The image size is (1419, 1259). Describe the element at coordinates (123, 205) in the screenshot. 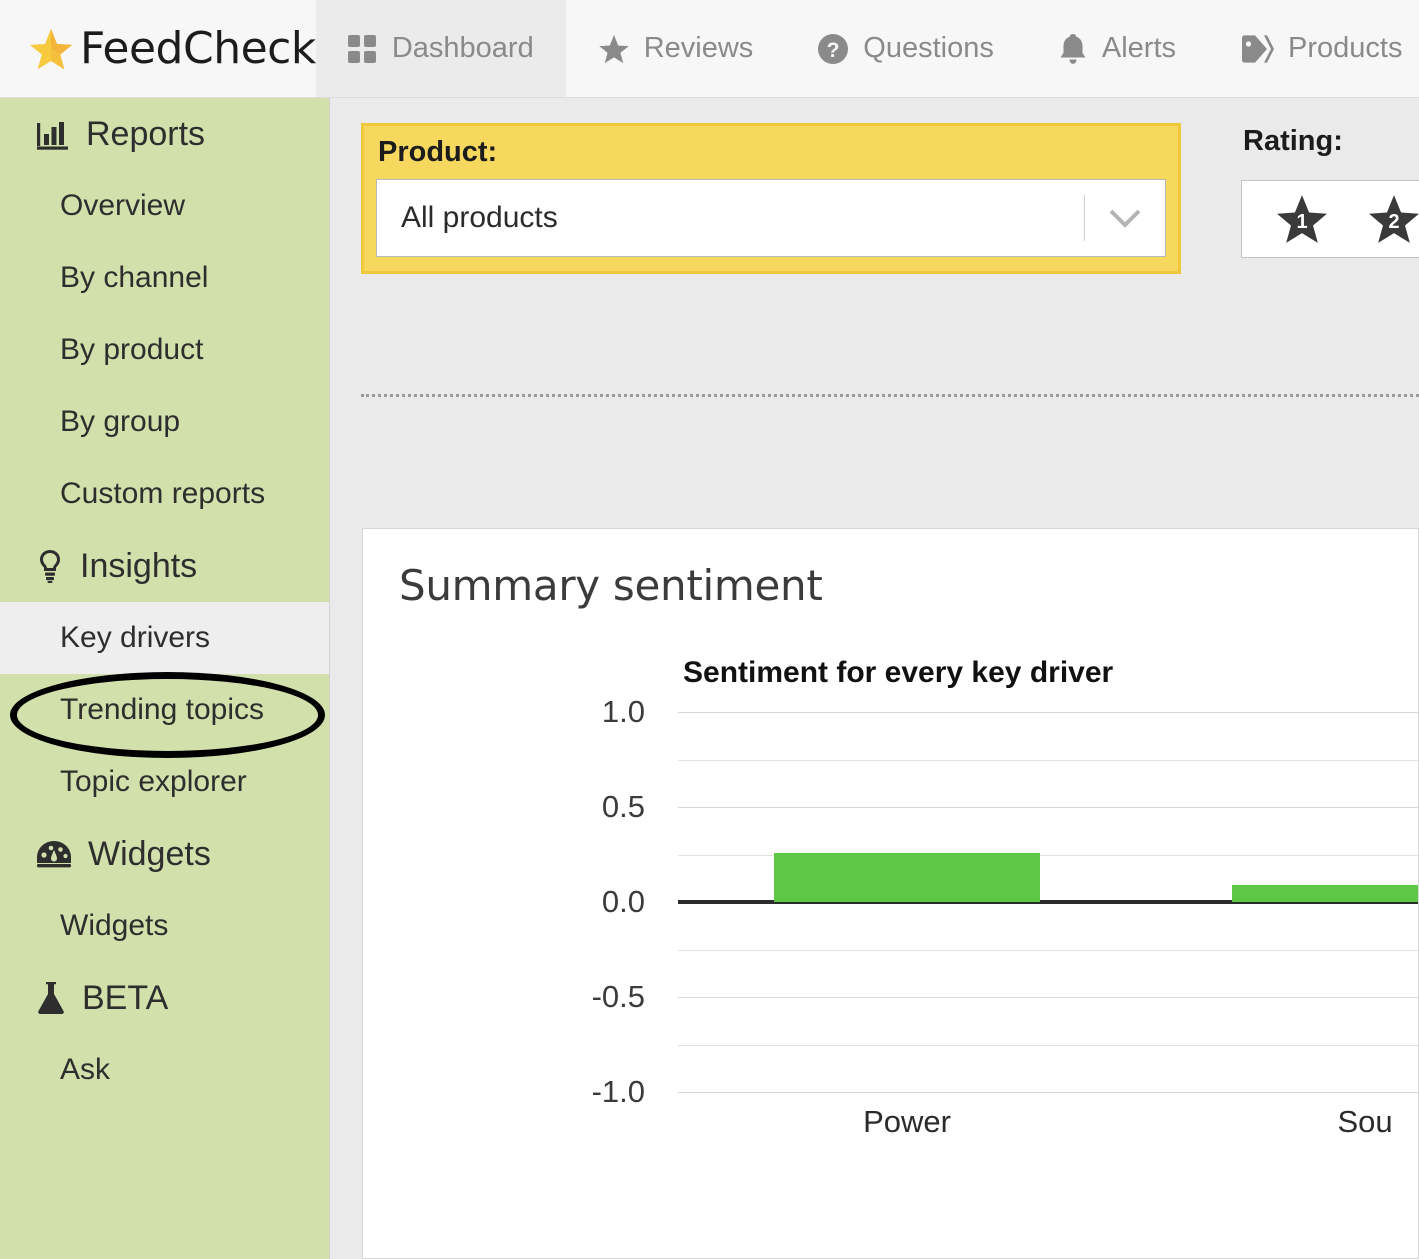

I see `sidebar-item-label: Overview` at that location.